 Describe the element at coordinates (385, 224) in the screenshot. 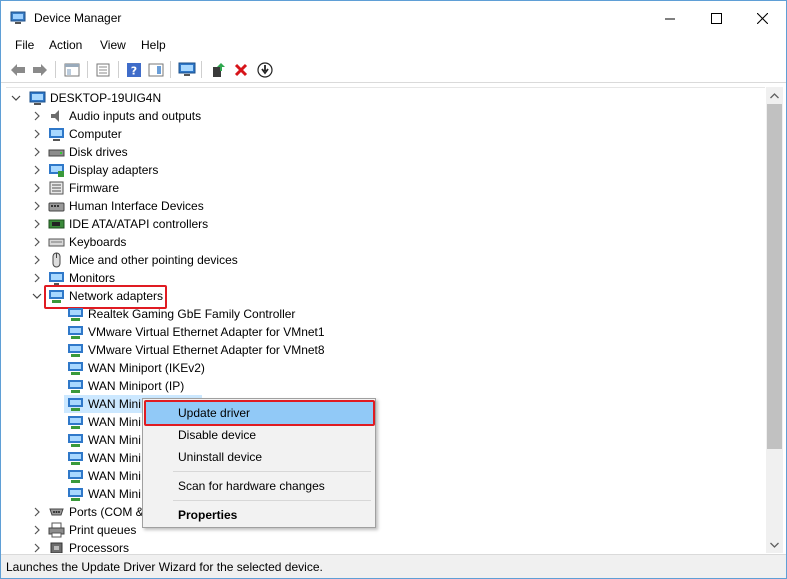

I see `tree-category: IDE ATA/ATAPI controllers` at that location.